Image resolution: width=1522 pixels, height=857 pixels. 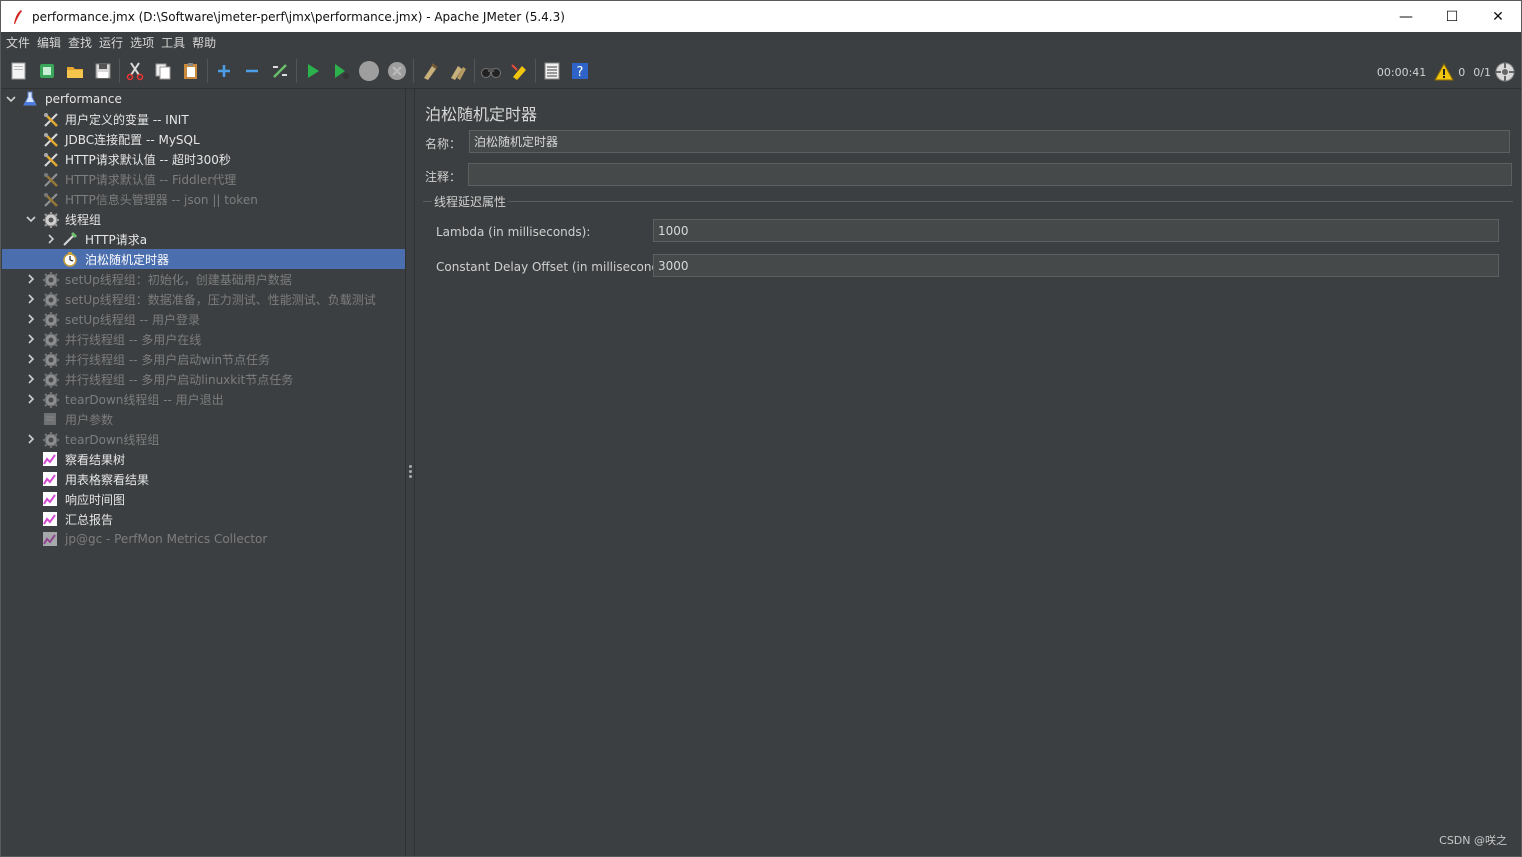 What do you see at coordinates (103, 71) in the screenshot?
I see `save-icon` at bounding box center [103, 71].